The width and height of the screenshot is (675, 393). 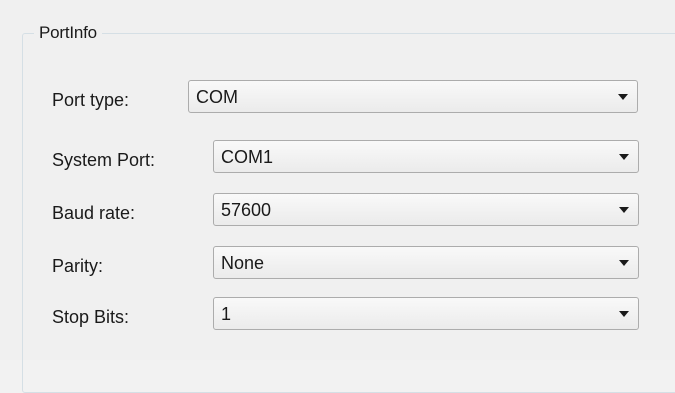 What do you see at coordinates (247, 157) in the screenshot?
I see `system-port-value: COM1` at bounding box center [247, 157].